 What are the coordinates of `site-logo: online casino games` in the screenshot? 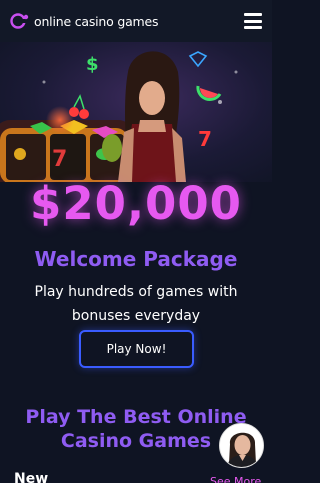 It's located at (84, 21).